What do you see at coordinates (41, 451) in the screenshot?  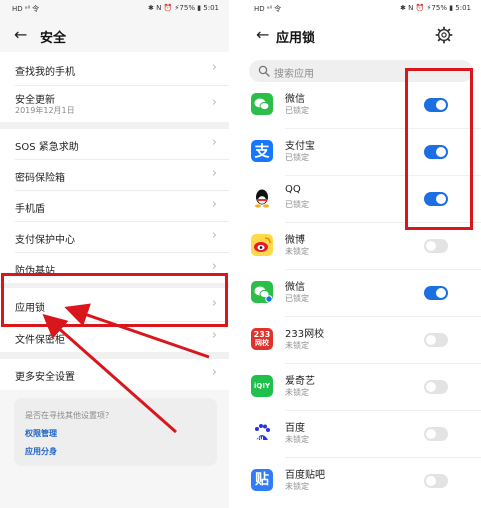 I see `link-app-twin: 应用分身` at bounding box center [41, 451].